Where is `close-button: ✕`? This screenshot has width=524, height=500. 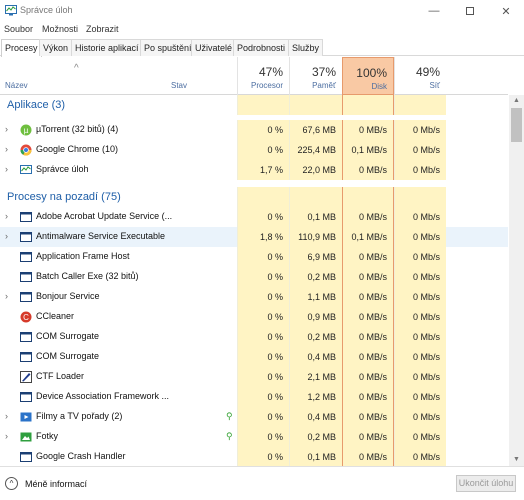 close-button: ✕ is located at coordinates (506, 11).